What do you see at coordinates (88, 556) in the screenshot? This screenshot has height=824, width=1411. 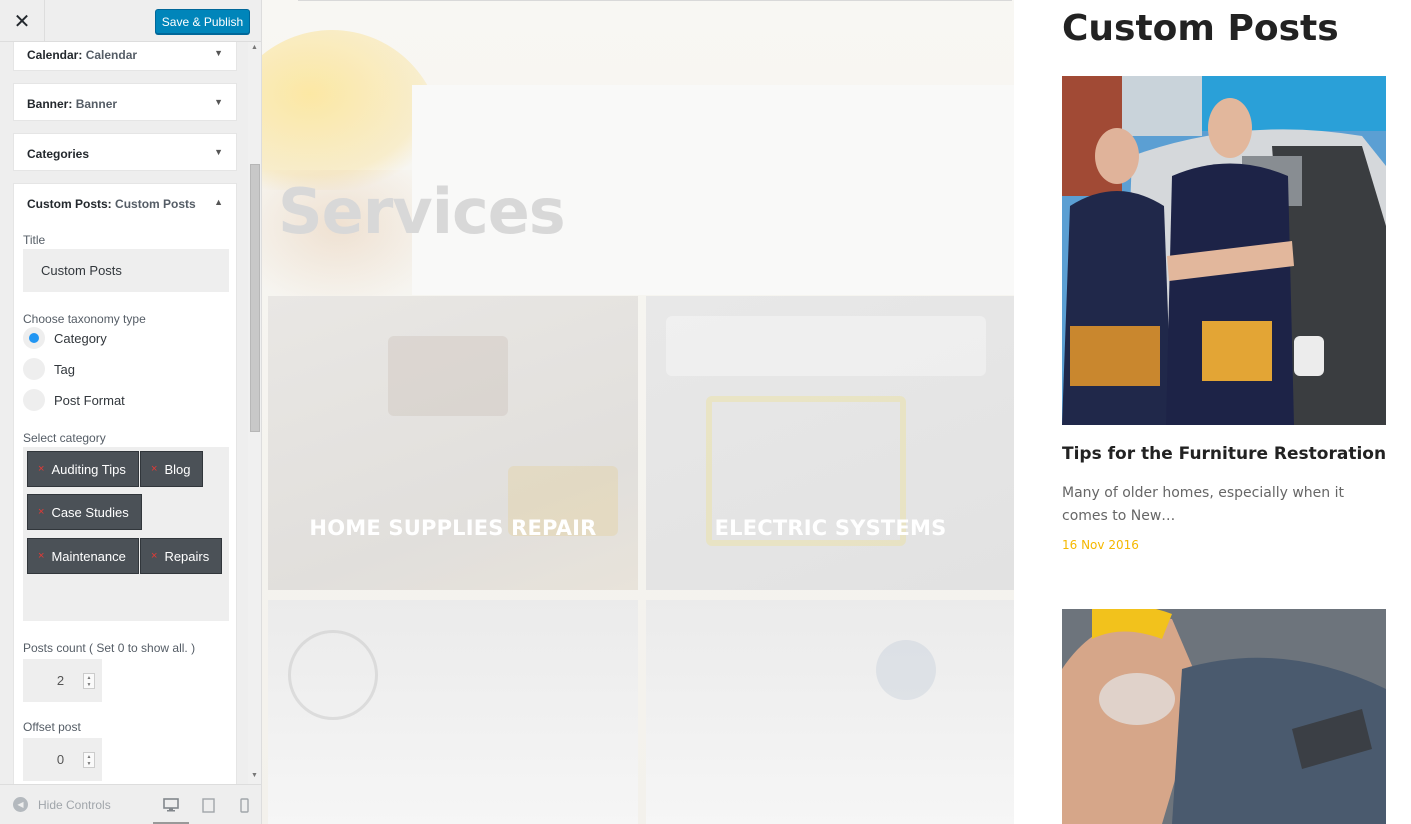 I see `chip-label: Maintenance` at bounding box center [88, 556].